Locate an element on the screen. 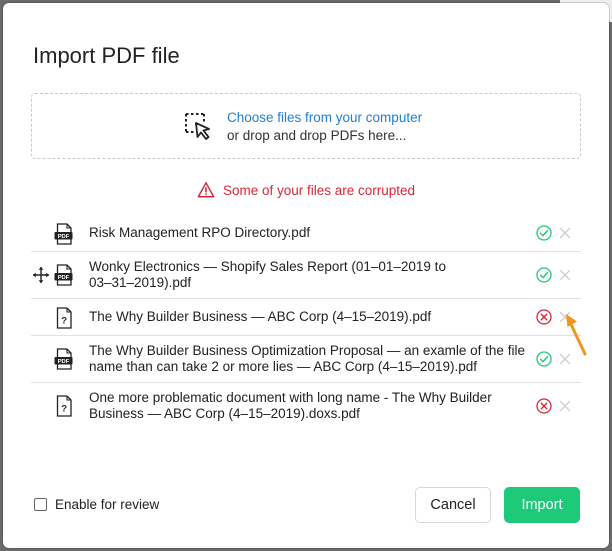 The image size is (612, 551). import-button: Import is located at coordinates (542, 505).